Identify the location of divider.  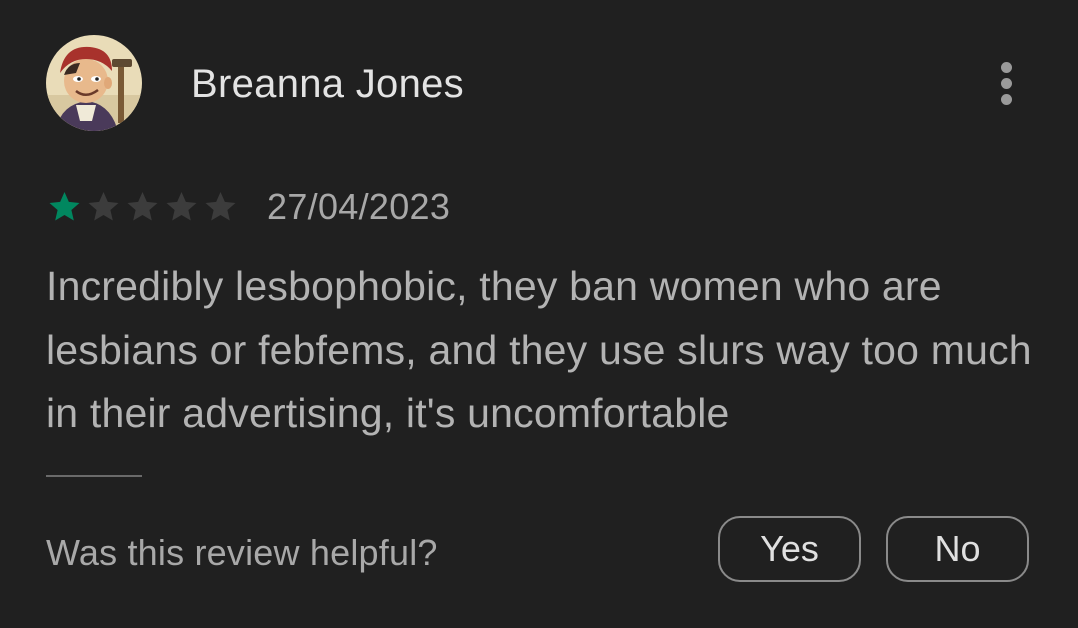
(94, 476).